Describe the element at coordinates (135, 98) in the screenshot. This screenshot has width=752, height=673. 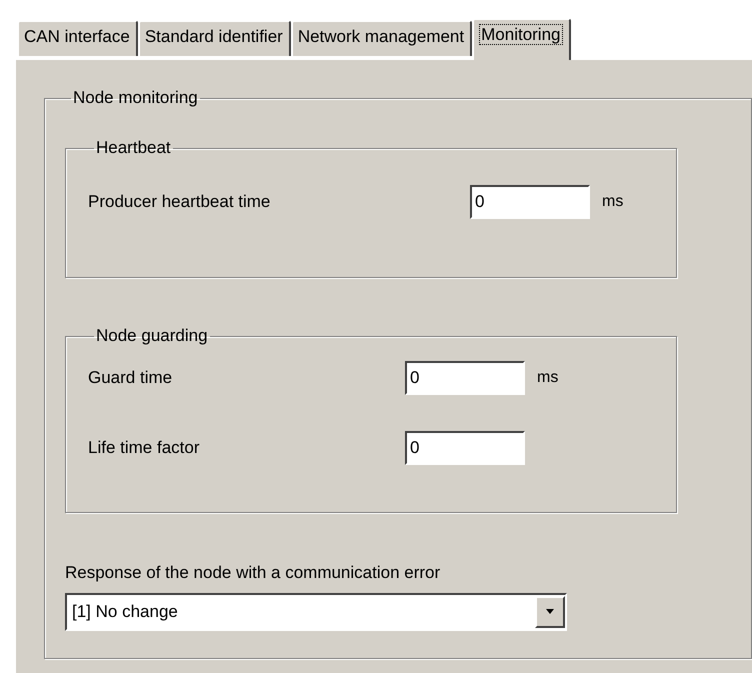
I see `group-title: Node monitoring` at that location.